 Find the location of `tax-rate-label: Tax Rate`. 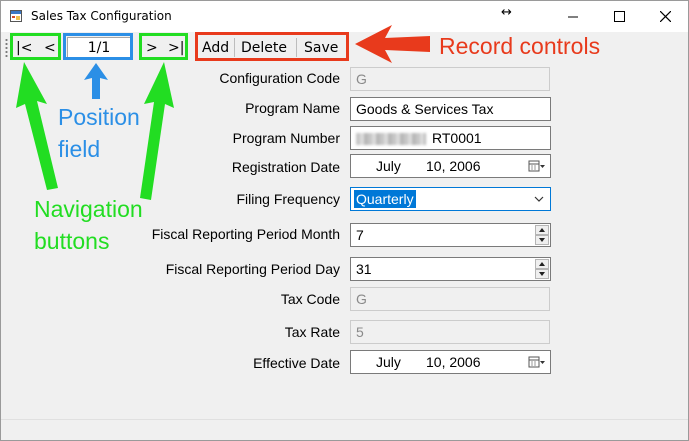

tax-rate-label: Tax Rate is located at coordinates (312, 332).